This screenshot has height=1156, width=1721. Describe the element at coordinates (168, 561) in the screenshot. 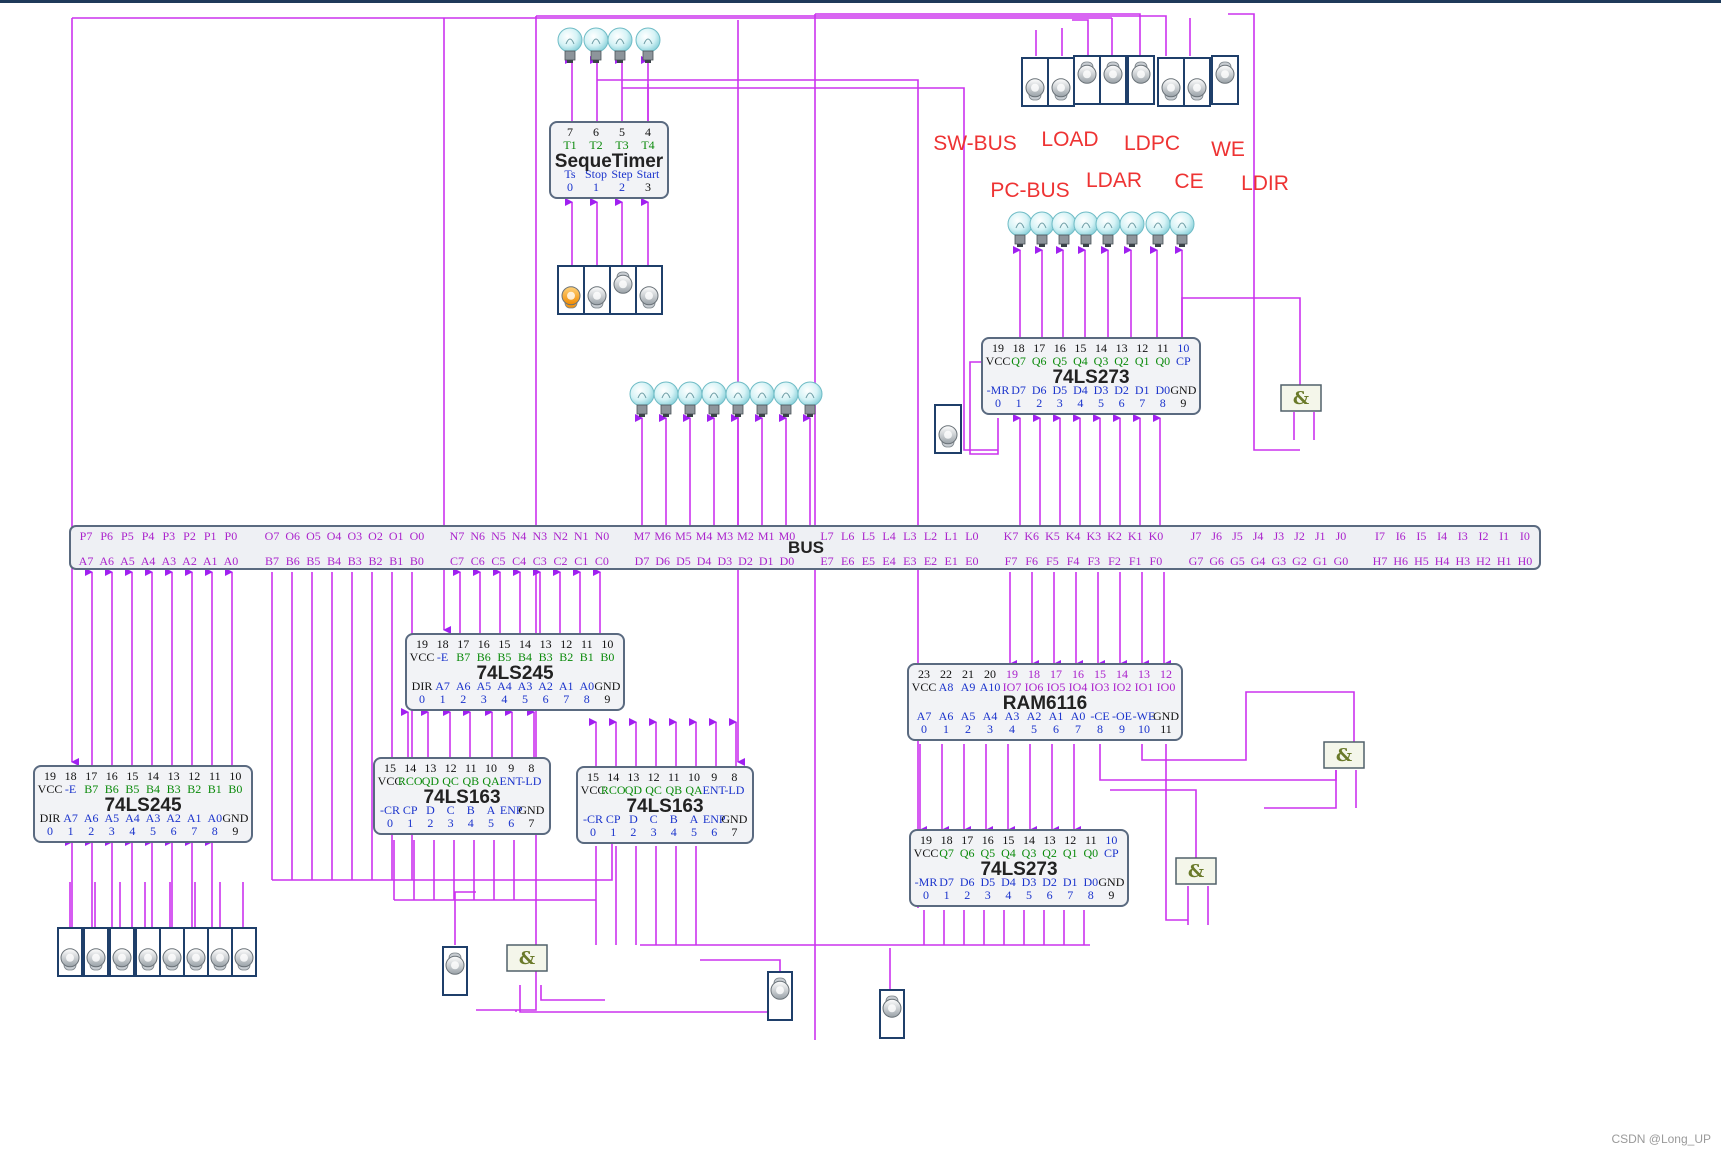

I see `bus-pin-label: A3` at that location.